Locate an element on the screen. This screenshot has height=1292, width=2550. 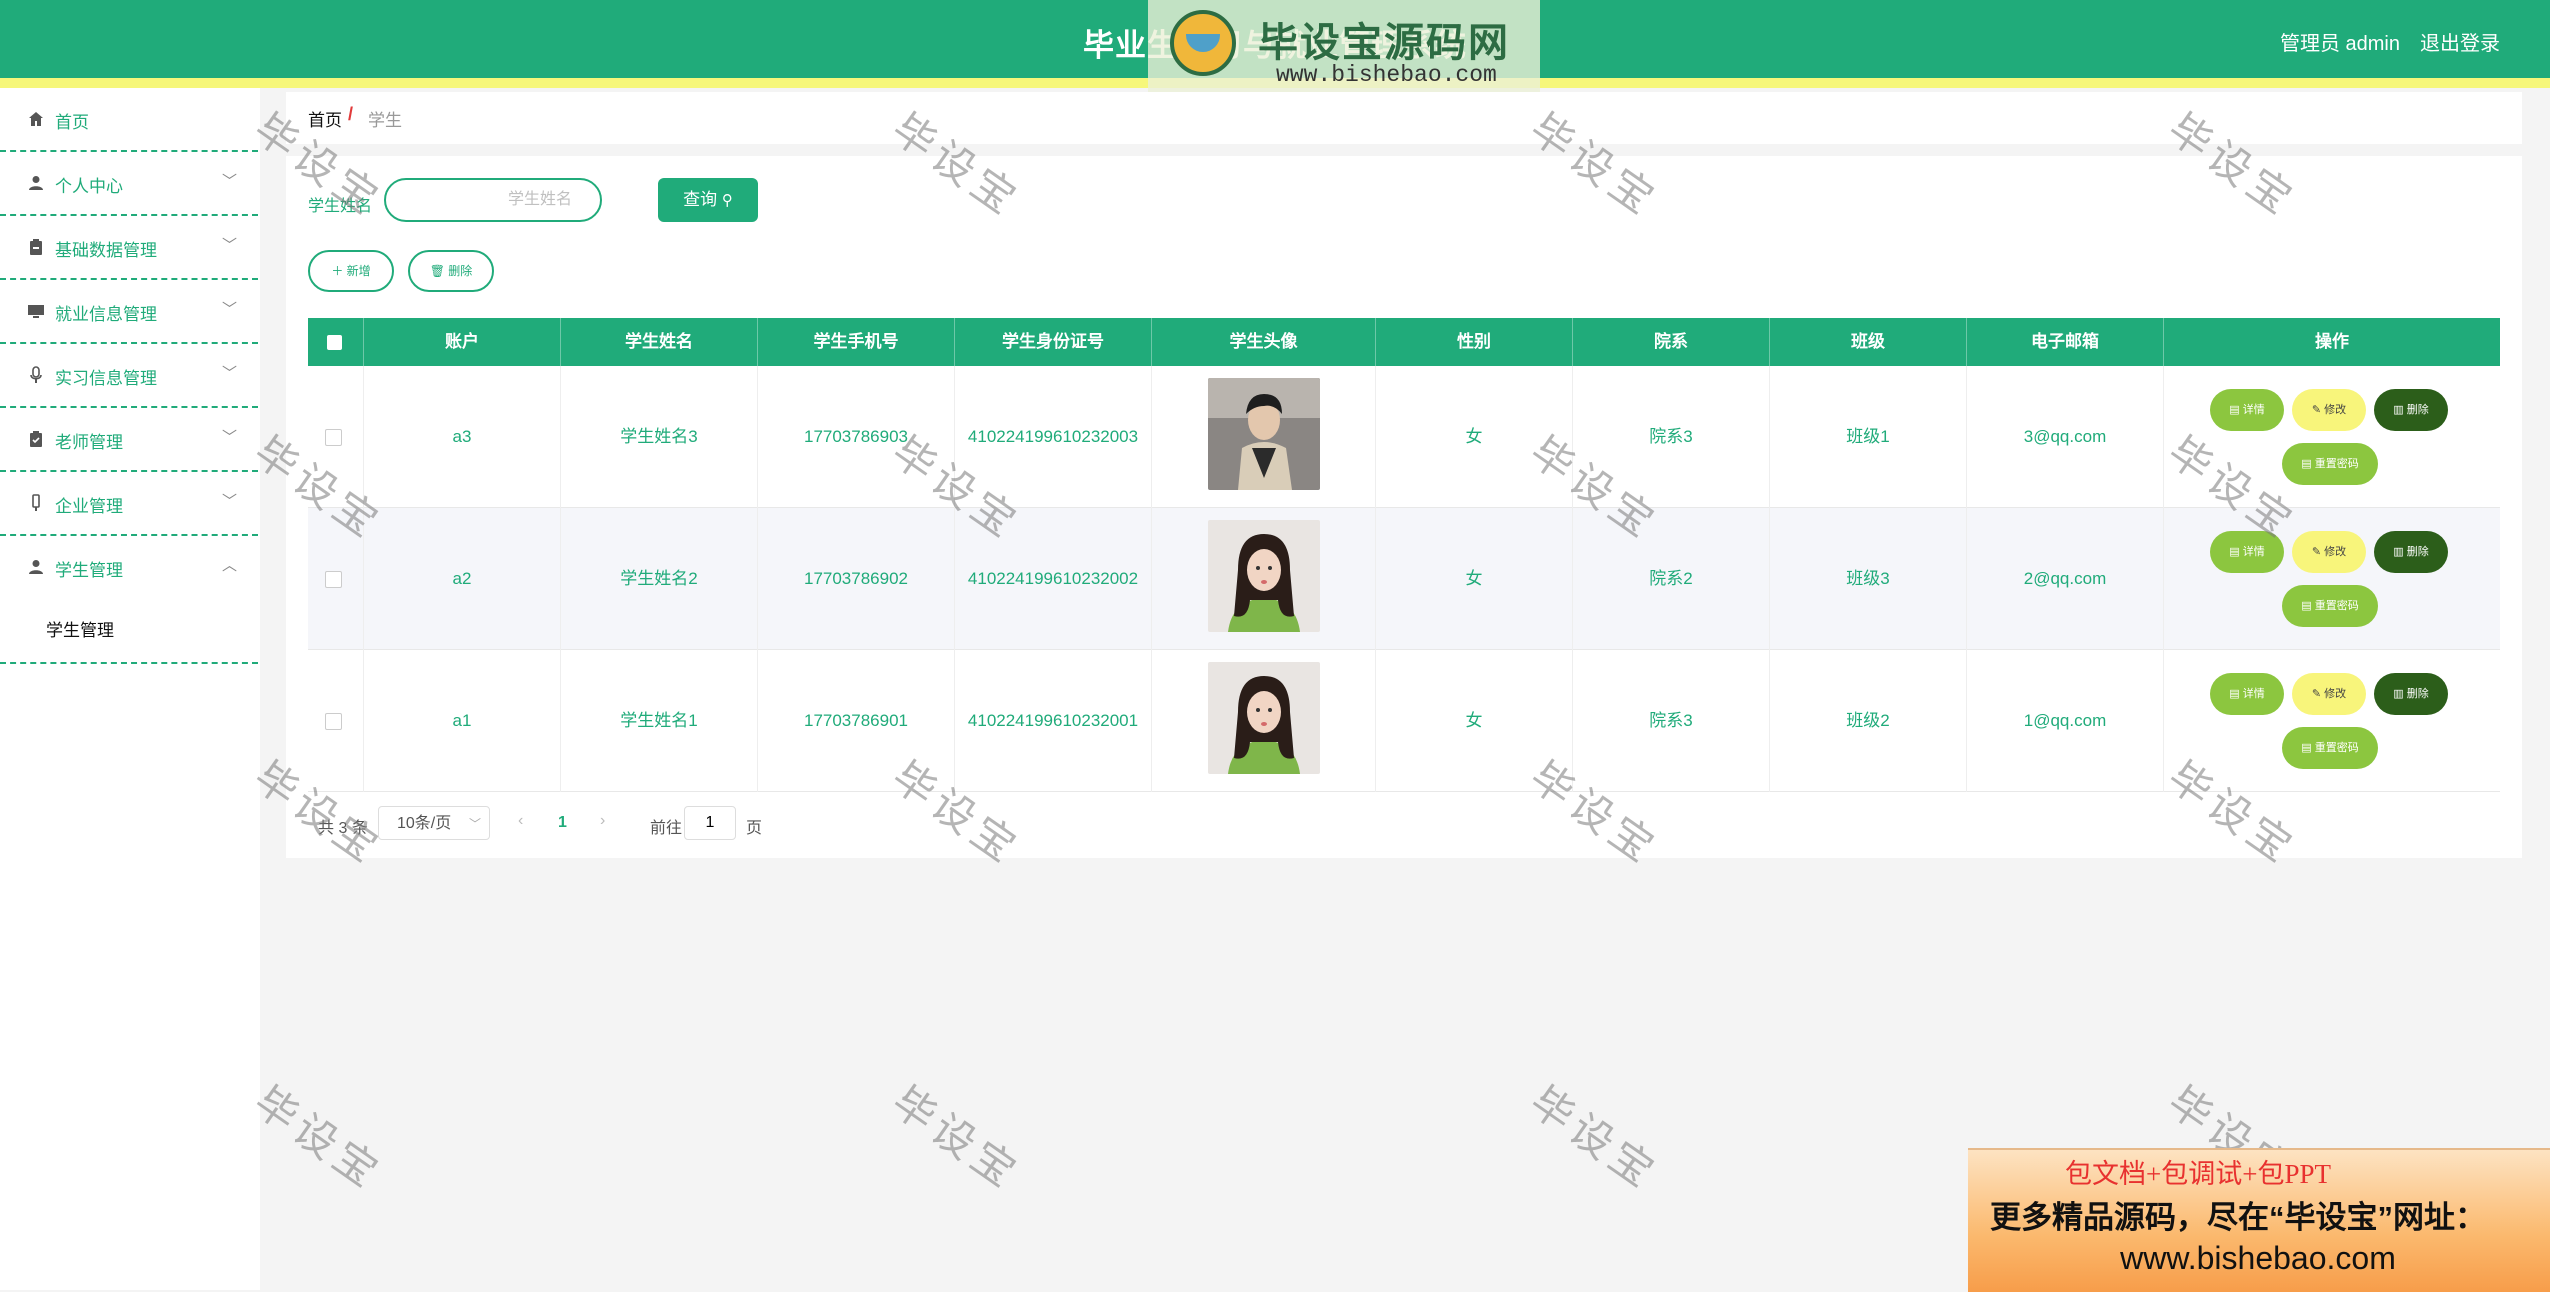
column-header: 账户 is located at coordinates (462, 342).